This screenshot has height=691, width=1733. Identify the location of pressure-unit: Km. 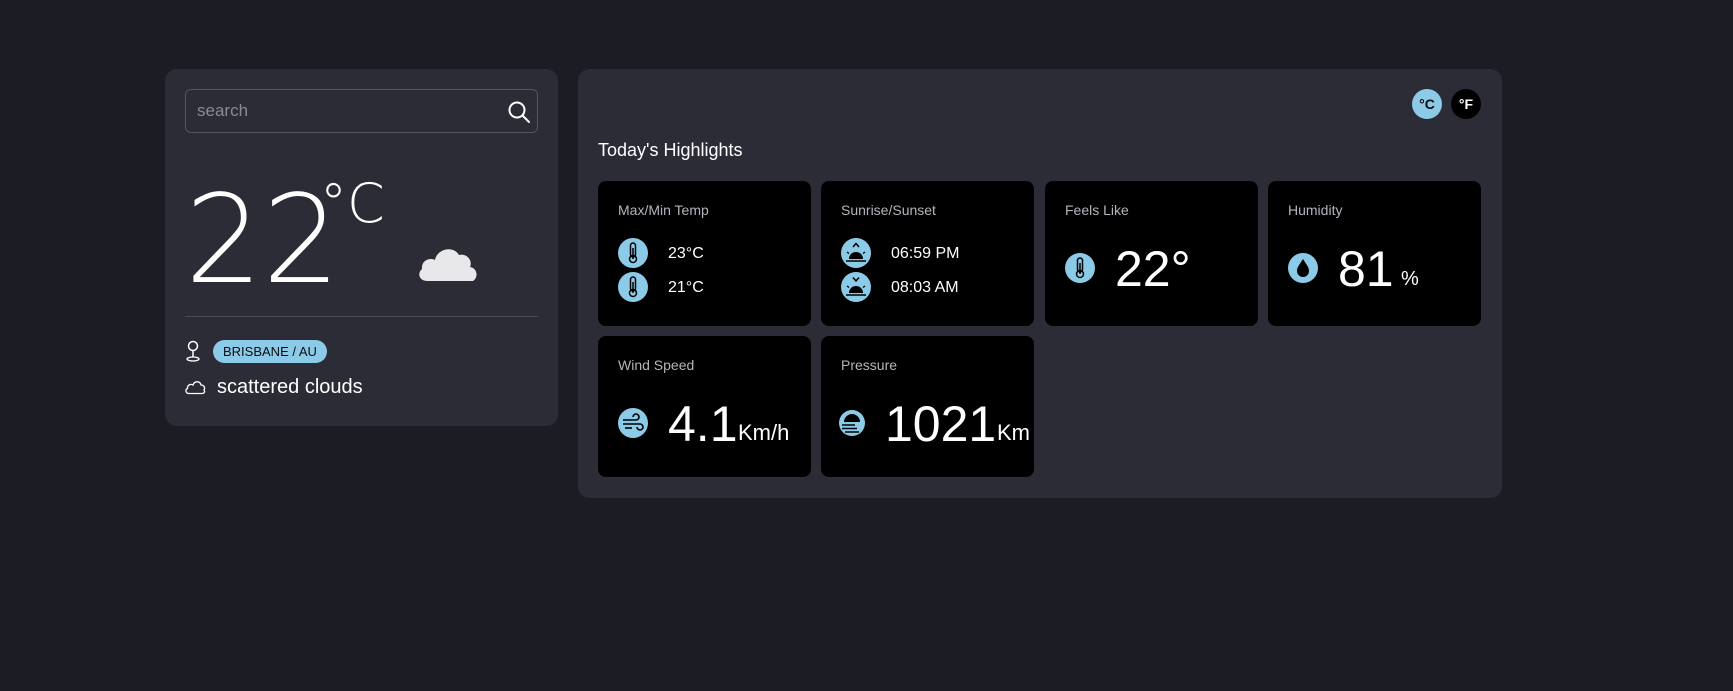
(1013, 432).